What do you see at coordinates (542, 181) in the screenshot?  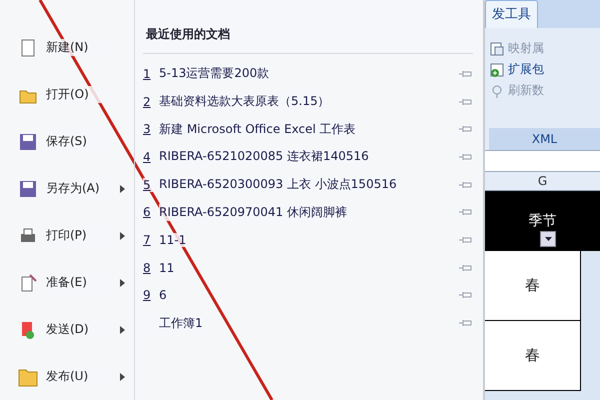 I see `column-header: G` at bounding box center [542, 181].